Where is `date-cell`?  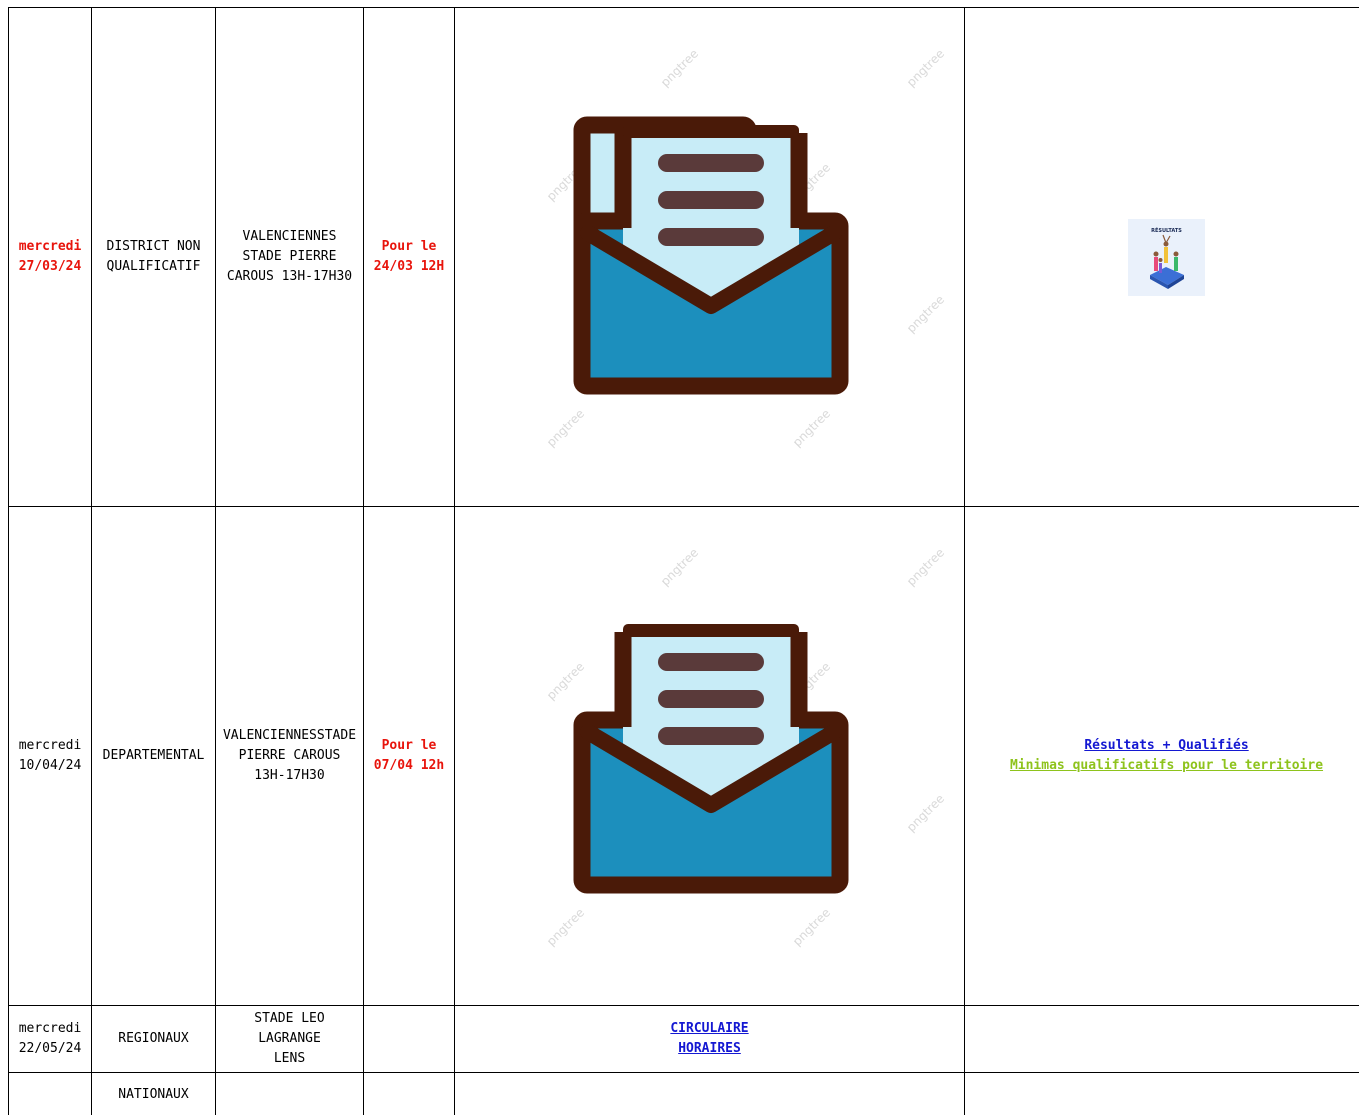 date-cell is located at coordinates (50, 1093).